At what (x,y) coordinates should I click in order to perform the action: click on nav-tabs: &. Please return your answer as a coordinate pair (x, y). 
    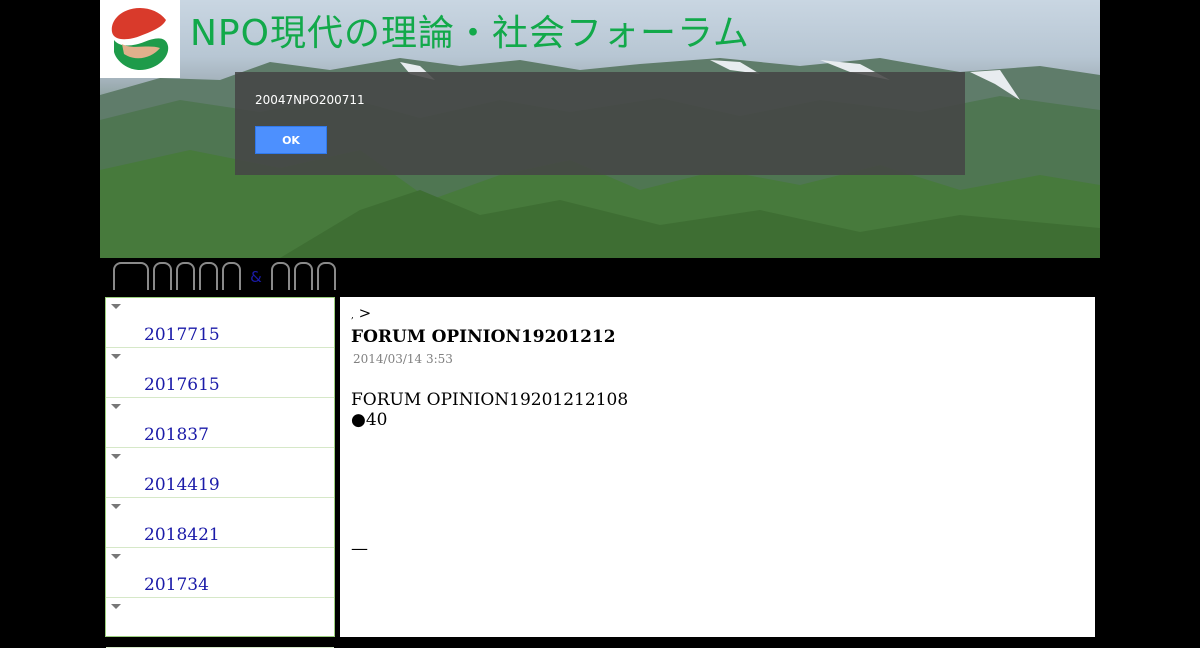
    Looking at the image, I should click on (226, 277).